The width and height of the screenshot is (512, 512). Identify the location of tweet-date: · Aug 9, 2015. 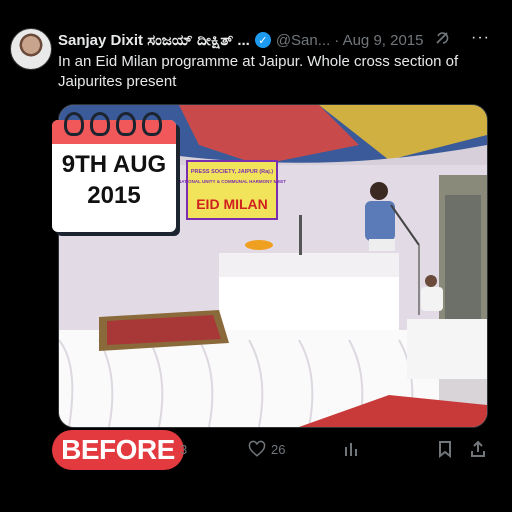
(378, 40).